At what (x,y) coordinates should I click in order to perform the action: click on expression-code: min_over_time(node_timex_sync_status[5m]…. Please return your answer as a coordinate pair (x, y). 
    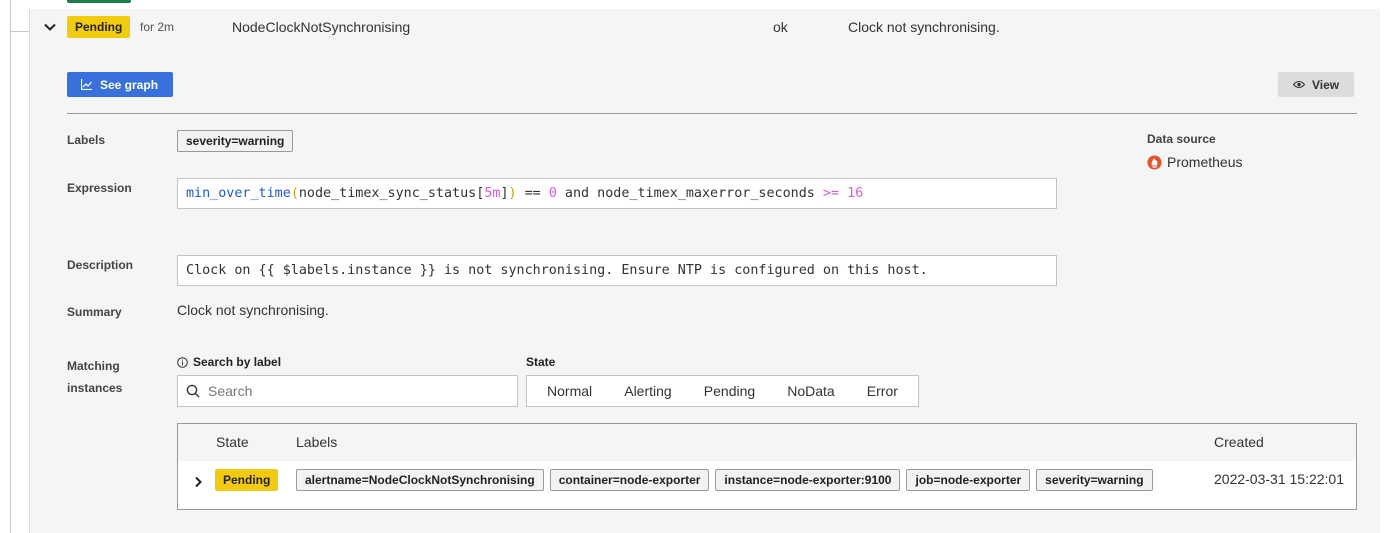
    Looking at the image, I should click on (524, 193).